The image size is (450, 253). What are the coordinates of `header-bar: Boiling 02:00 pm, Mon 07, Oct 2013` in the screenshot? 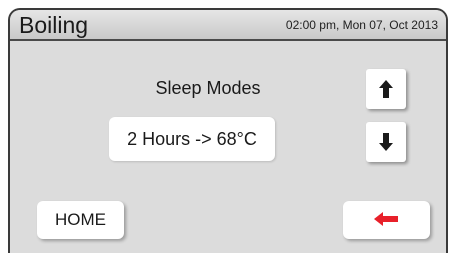 It's located at (228, 25).